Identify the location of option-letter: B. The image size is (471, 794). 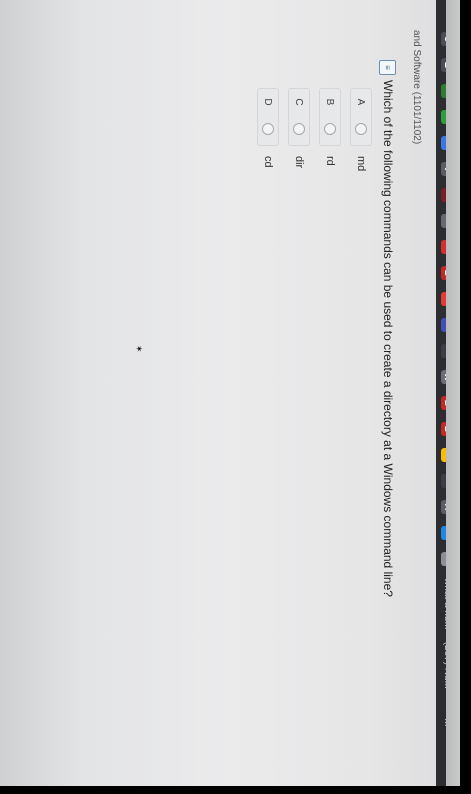
(330, 102).